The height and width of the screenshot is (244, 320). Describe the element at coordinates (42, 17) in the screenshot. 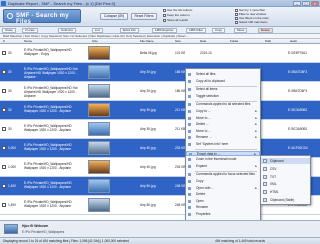

I see `app-logo: SMF - Search my Files` at that location.